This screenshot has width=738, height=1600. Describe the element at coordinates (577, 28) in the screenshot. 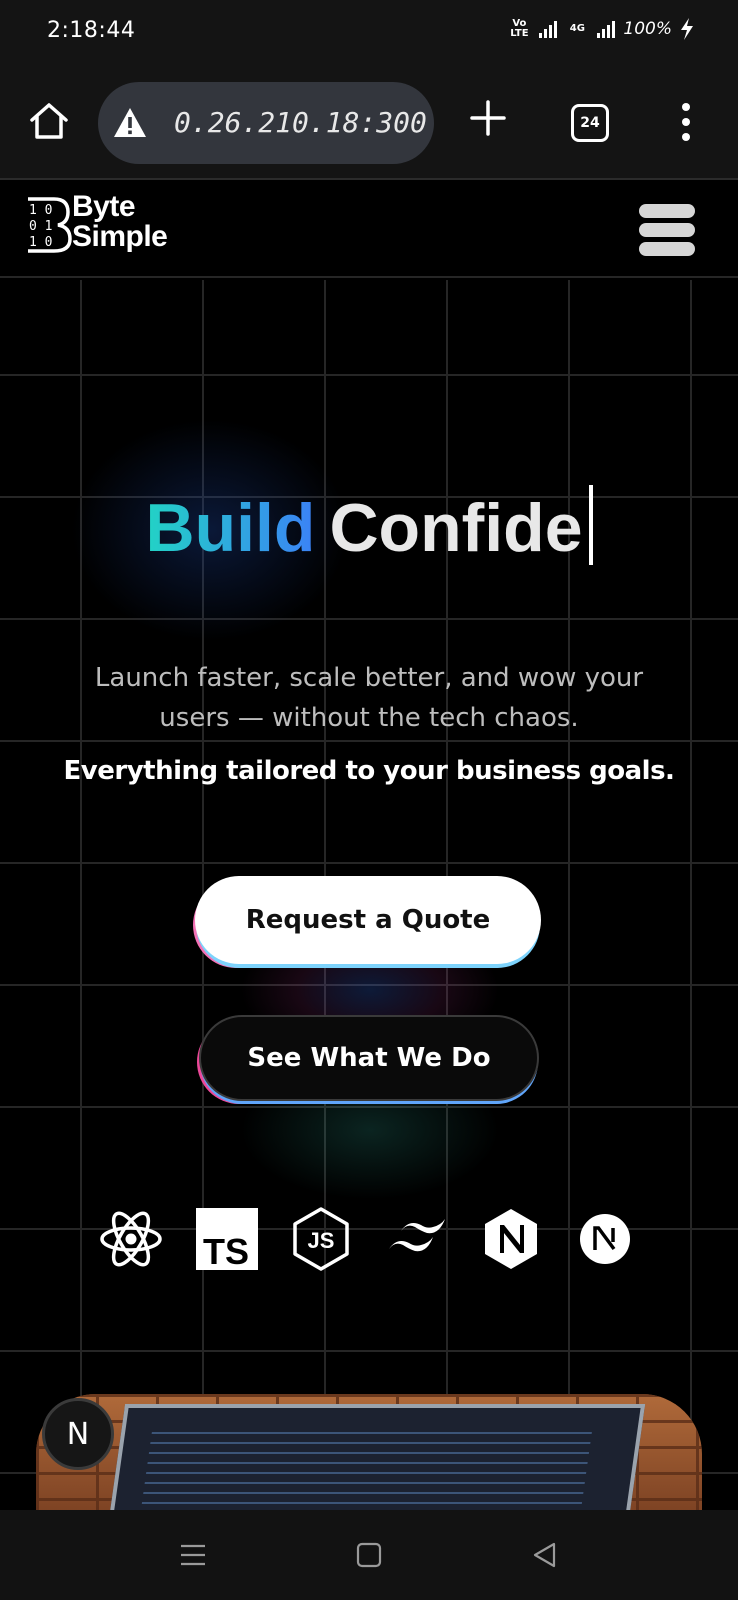

I see `network-type: 4G` at that location.